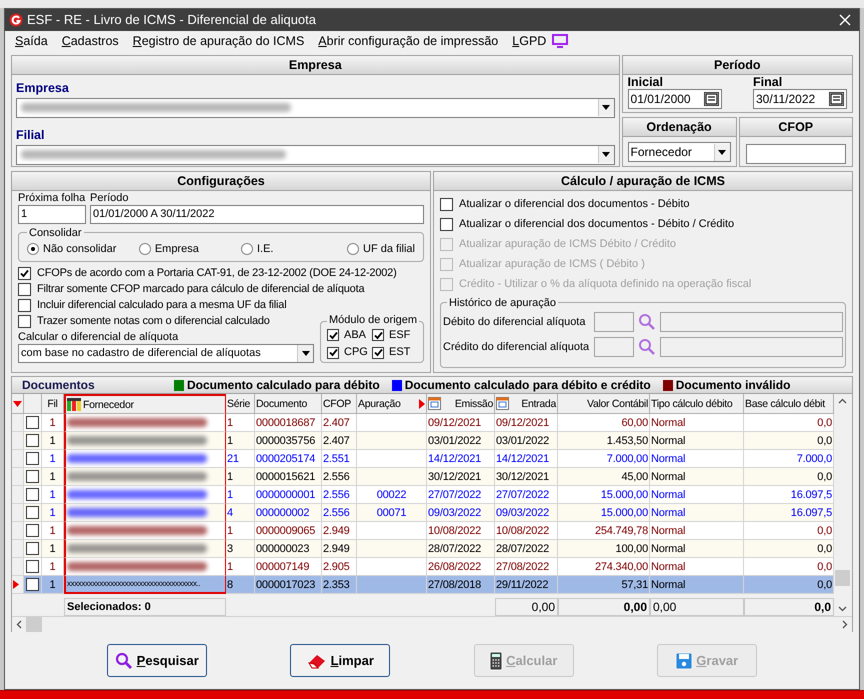 This screenshot has width=864, height=699. I want to click on scroll-left-icon, so click(19, 624).